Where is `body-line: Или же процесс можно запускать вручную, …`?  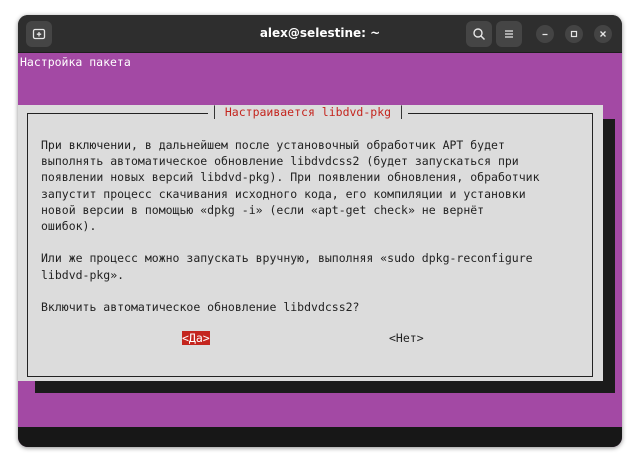 body-line: Или же процесс можно запускать вручную, … is located at coordinates (287, 258).